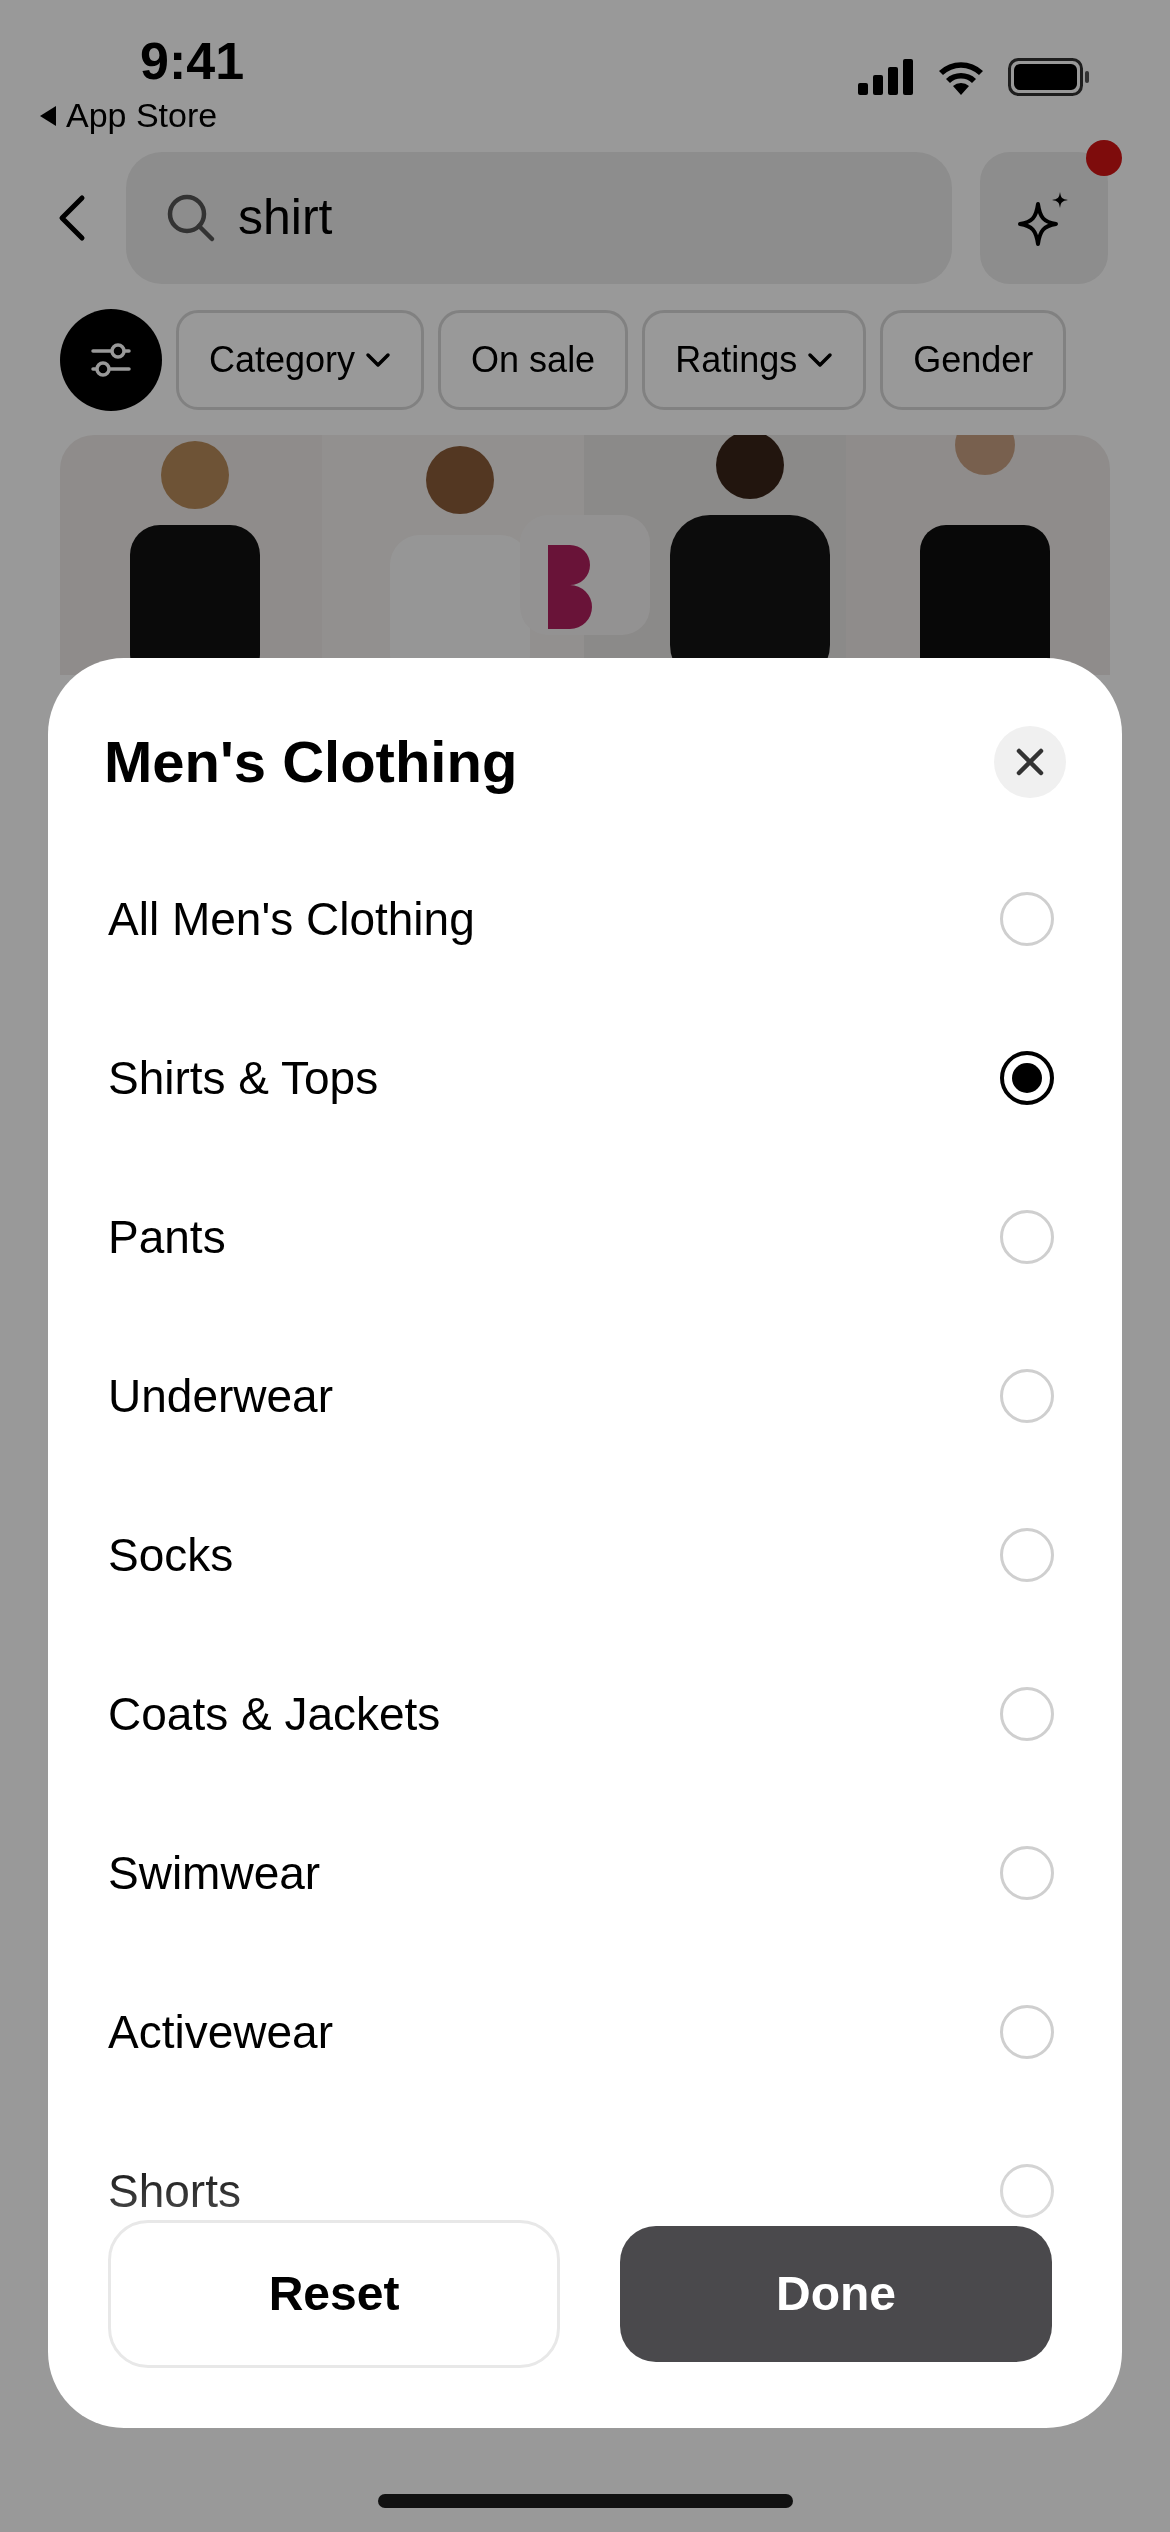 The image size is (1170, 2532). I want to click on category-option: Shirts & Tops, so click(243, 1077).